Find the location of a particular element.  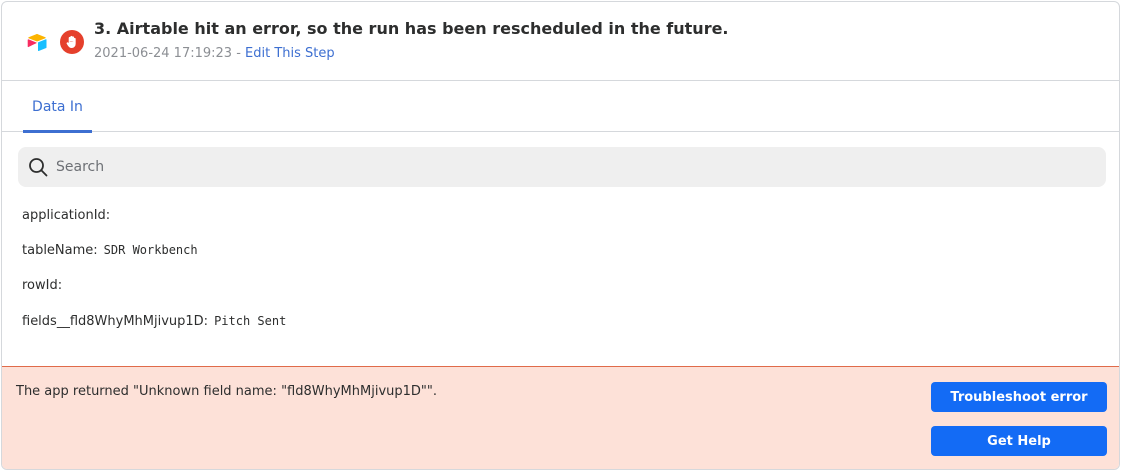

field-row-application-id: applicationId: is located at coordinates (69, 215).